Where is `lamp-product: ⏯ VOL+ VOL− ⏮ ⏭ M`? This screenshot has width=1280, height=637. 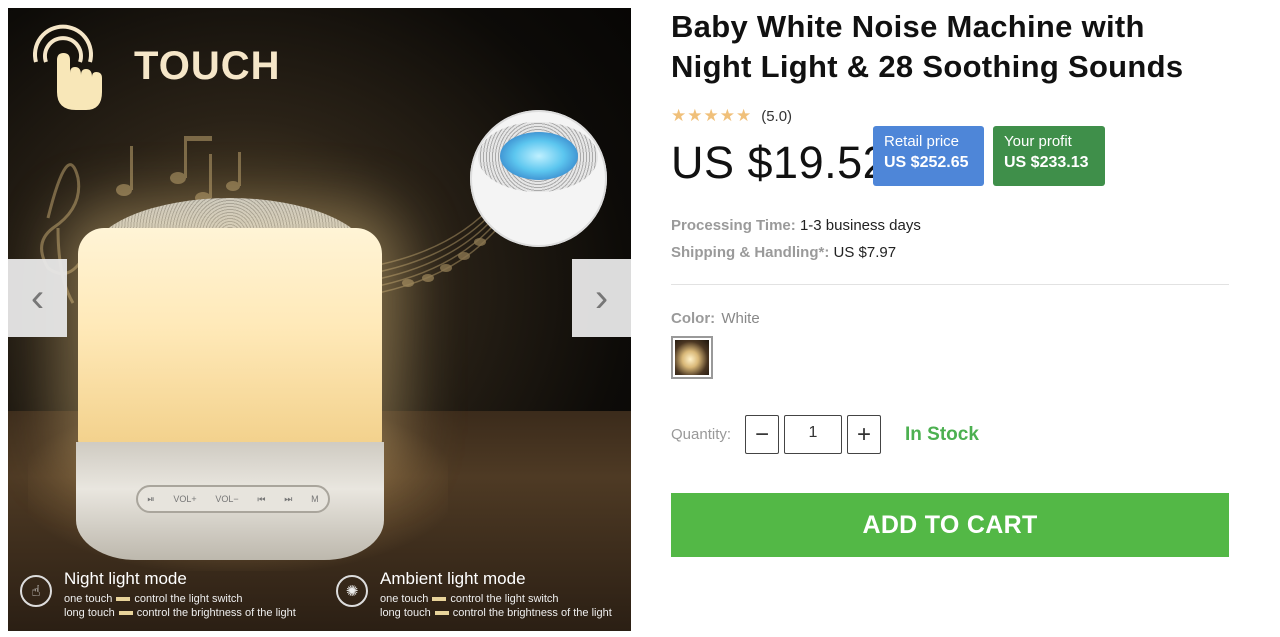 lamp-product: ⏯ VOL+ VOL− ⏮ ⏭ M is located at coordinates (230, 383).